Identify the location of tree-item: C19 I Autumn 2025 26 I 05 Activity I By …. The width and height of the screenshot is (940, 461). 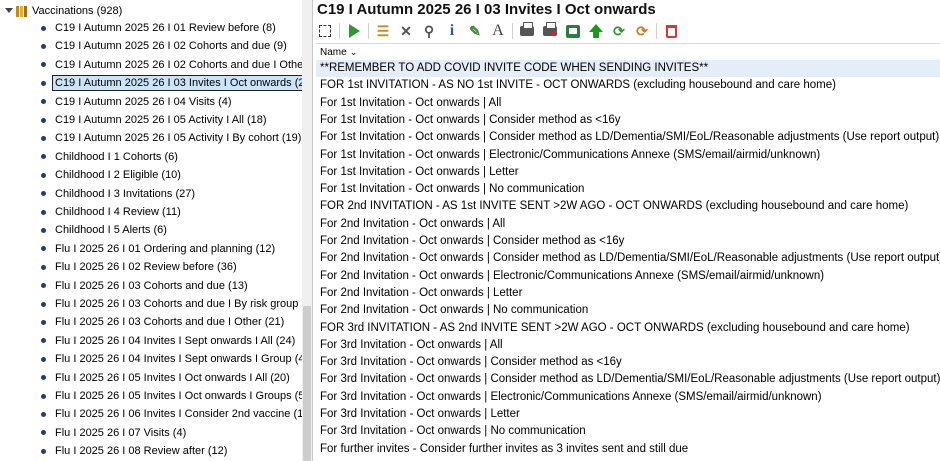
(170, 138).